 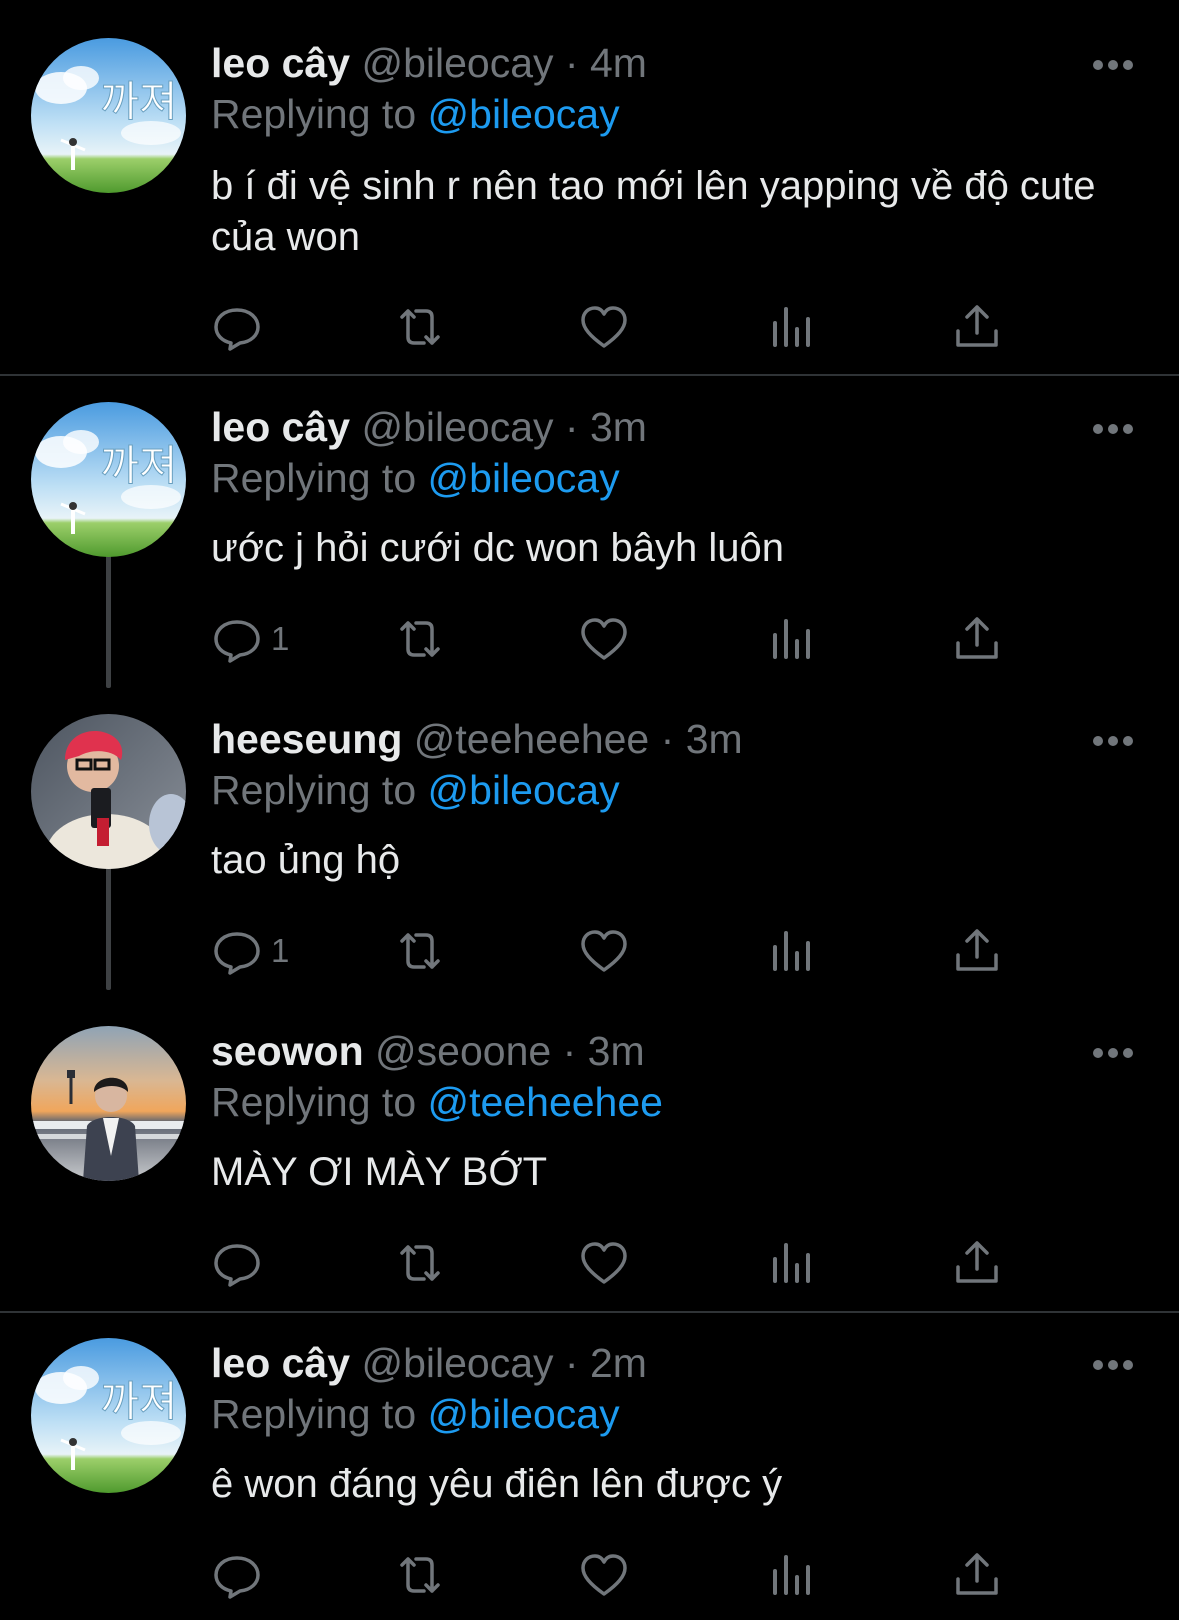 What do you see at coordinates (618, 63) in the screenshot?
I see `timestamp: 4m` at bounding box center [618, 63].